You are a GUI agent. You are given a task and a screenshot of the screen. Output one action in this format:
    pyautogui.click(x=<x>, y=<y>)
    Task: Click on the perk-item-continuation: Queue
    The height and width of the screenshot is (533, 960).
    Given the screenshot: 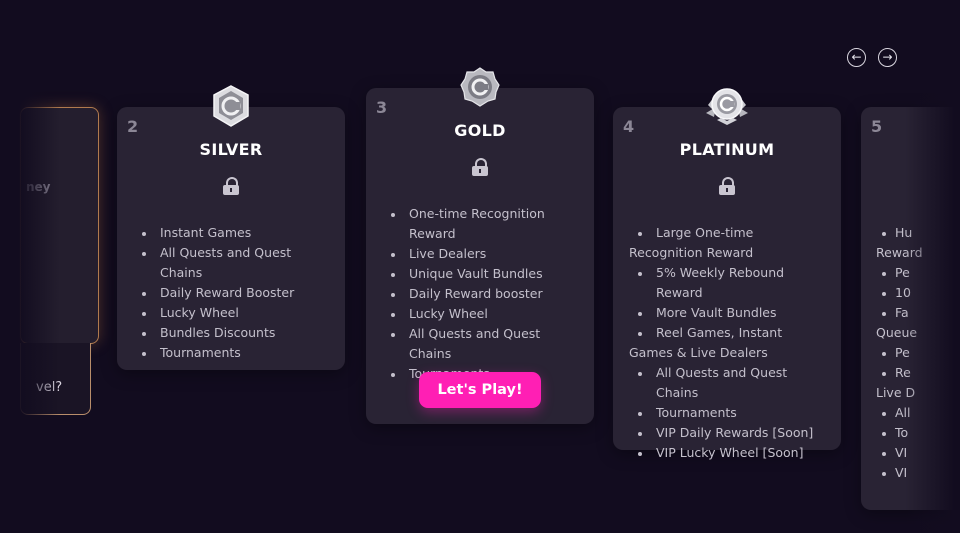 What is the action you would take?
    pyautogui.click(x=897, y=332)
    